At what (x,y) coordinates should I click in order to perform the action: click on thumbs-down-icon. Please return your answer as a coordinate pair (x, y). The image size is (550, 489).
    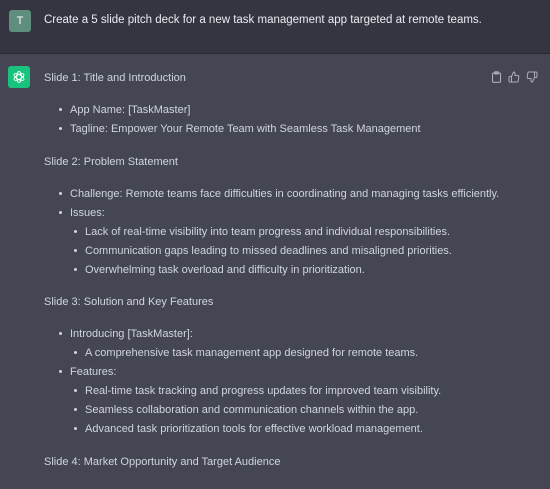
    Looking at the image, I should click on (532, 77).